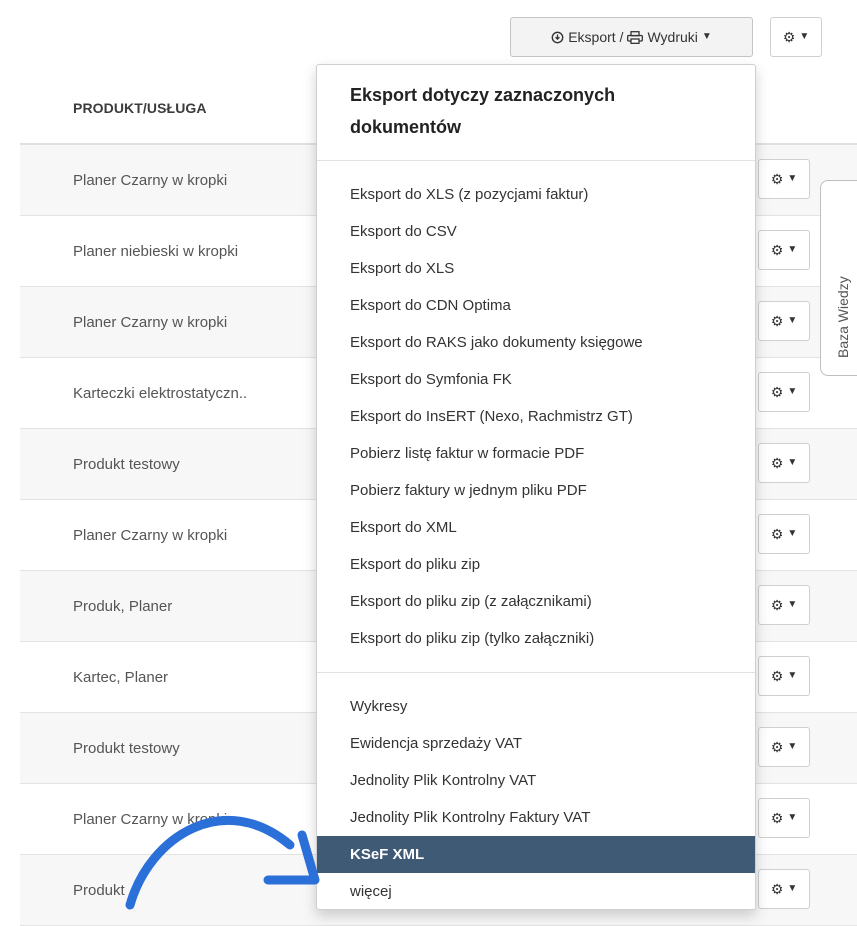 The image size is (857, 926). Describe the element at coordinates (557, 37) in the screenshot. I see `circle-down-icon` at that location.